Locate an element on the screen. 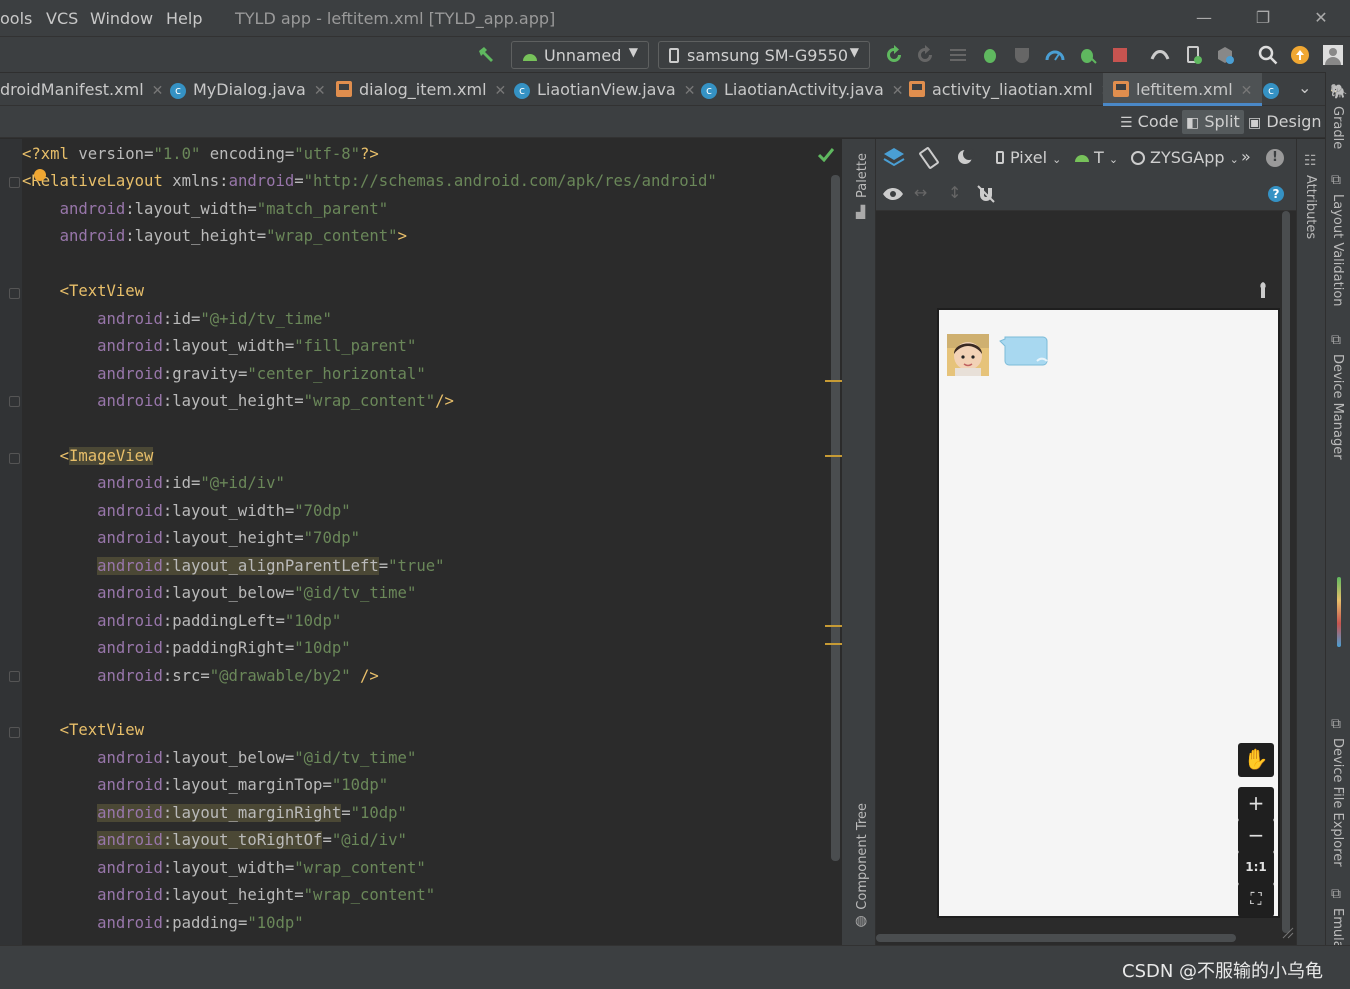  tab-mydialog: c MyDialog.java ✕ is located at coordinates (248, 89).